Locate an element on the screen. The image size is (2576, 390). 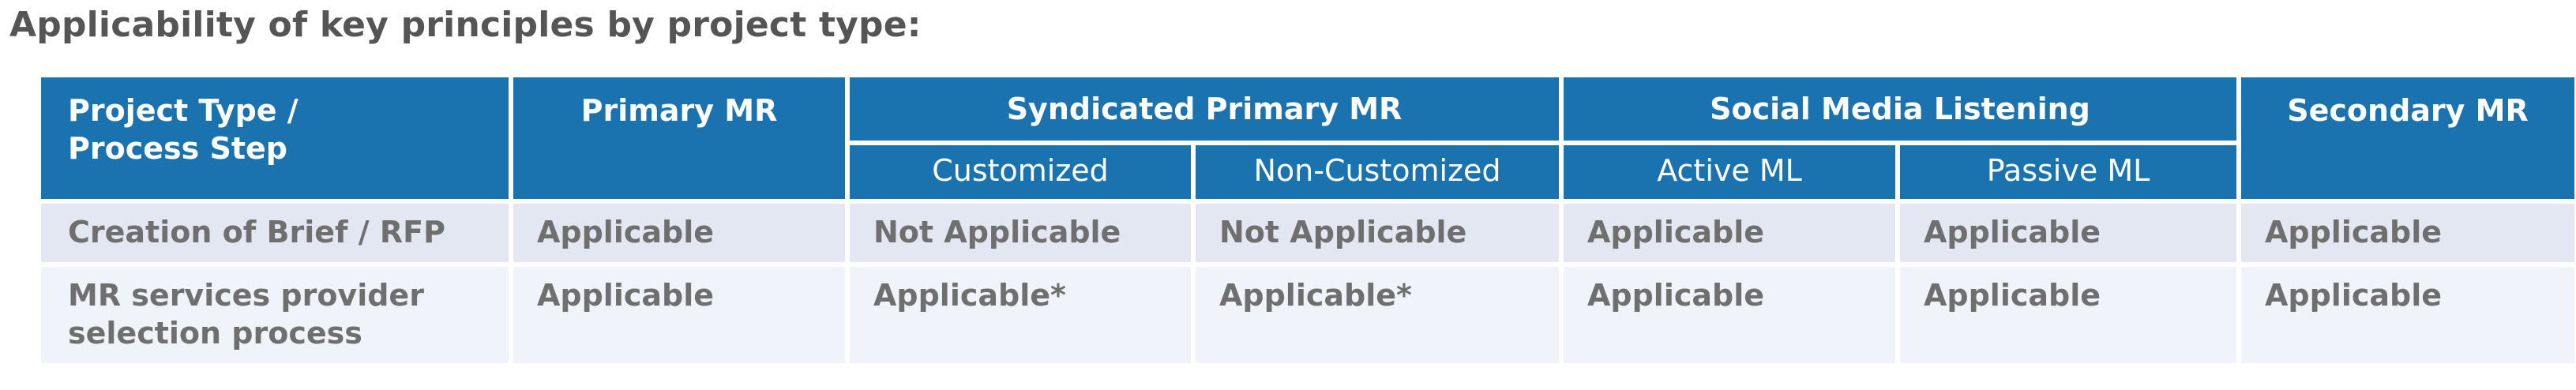
row-label: Creation of Brief / RFP is located at coordinates (275, 233).